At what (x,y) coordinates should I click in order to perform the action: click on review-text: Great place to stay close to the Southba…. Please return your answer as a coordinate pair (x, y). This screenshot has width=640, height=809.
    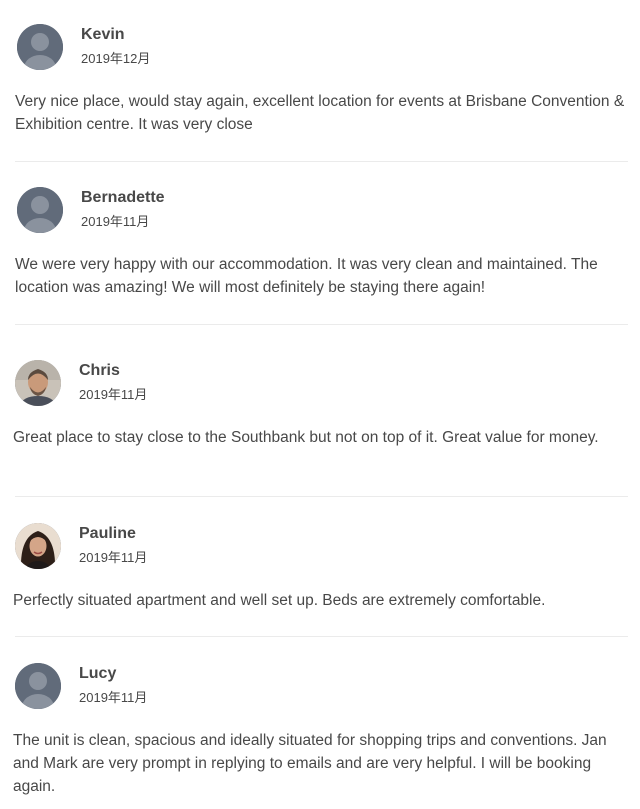
    Looking at the image, I should click on (306, 437).